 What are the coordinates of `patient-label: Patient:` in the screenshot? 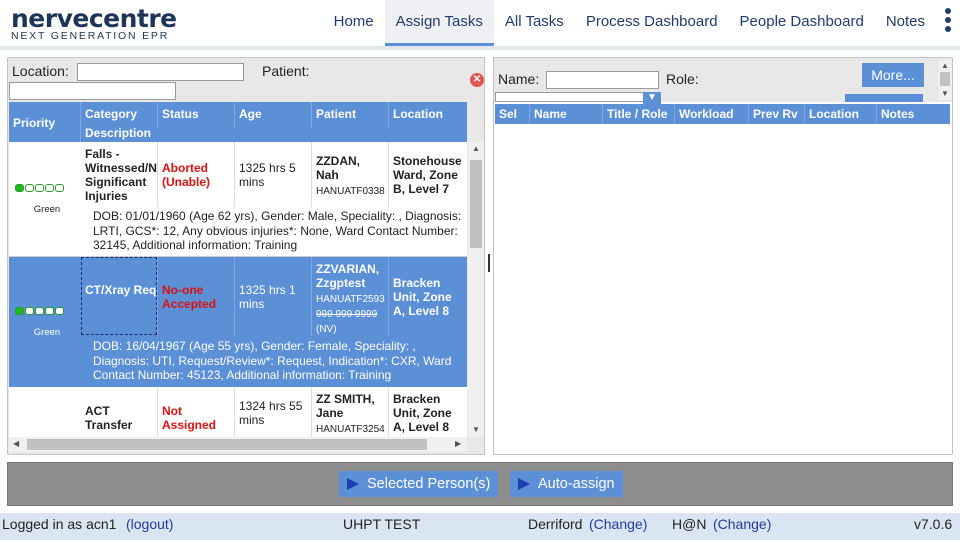 It's located at (286, 71).